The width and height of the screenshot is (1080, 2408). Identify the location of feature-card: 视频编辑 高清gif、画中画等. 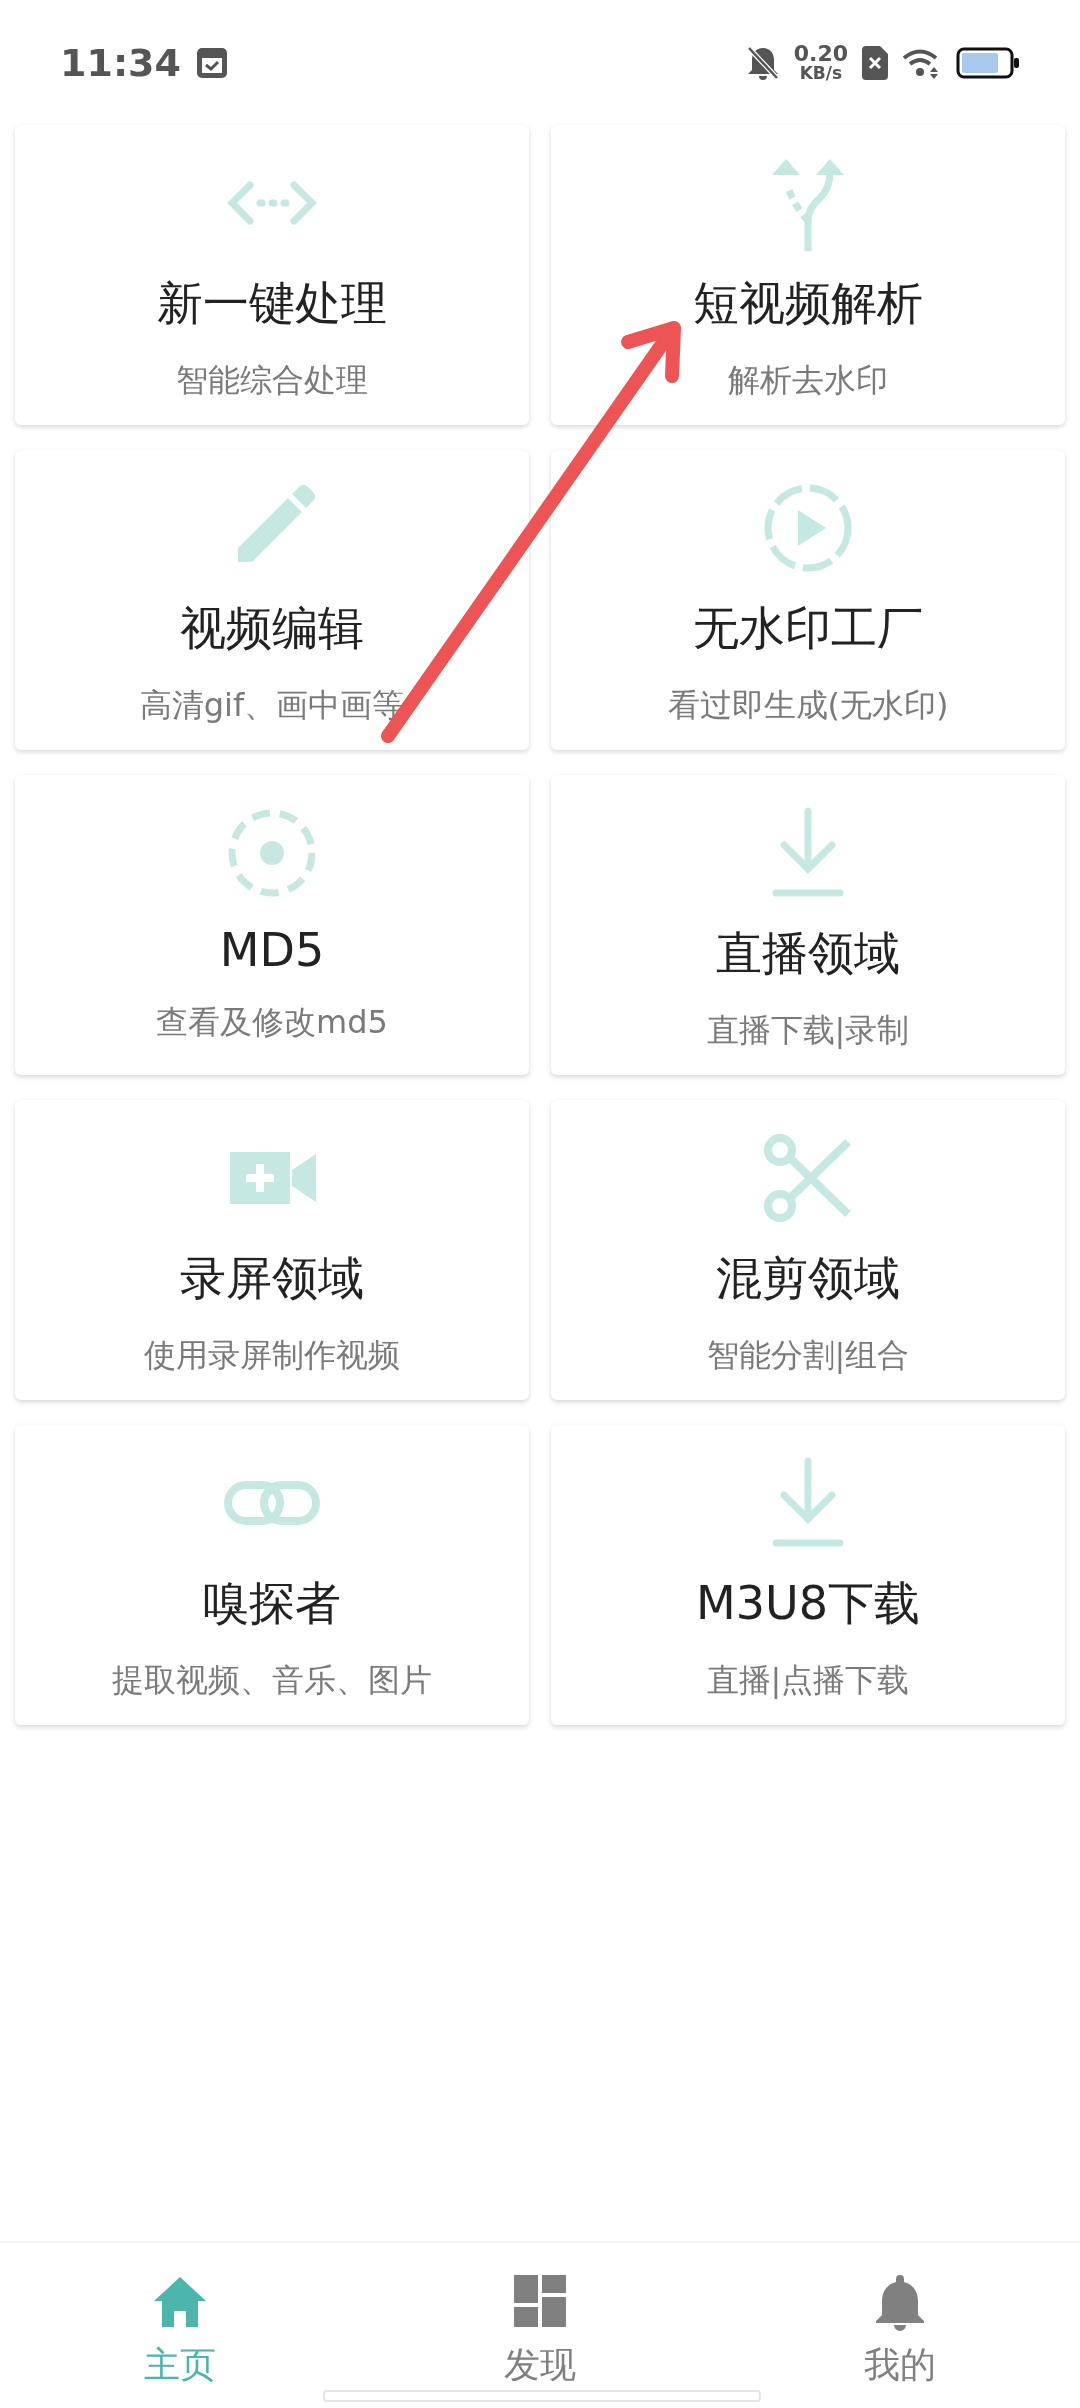
(272, 600).